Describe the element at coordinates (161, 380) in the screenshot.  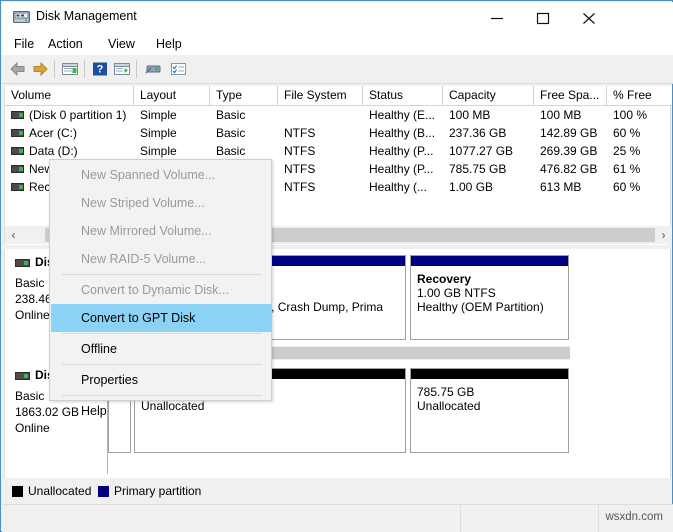
I see `menu-item-properties: Properties` at that location.